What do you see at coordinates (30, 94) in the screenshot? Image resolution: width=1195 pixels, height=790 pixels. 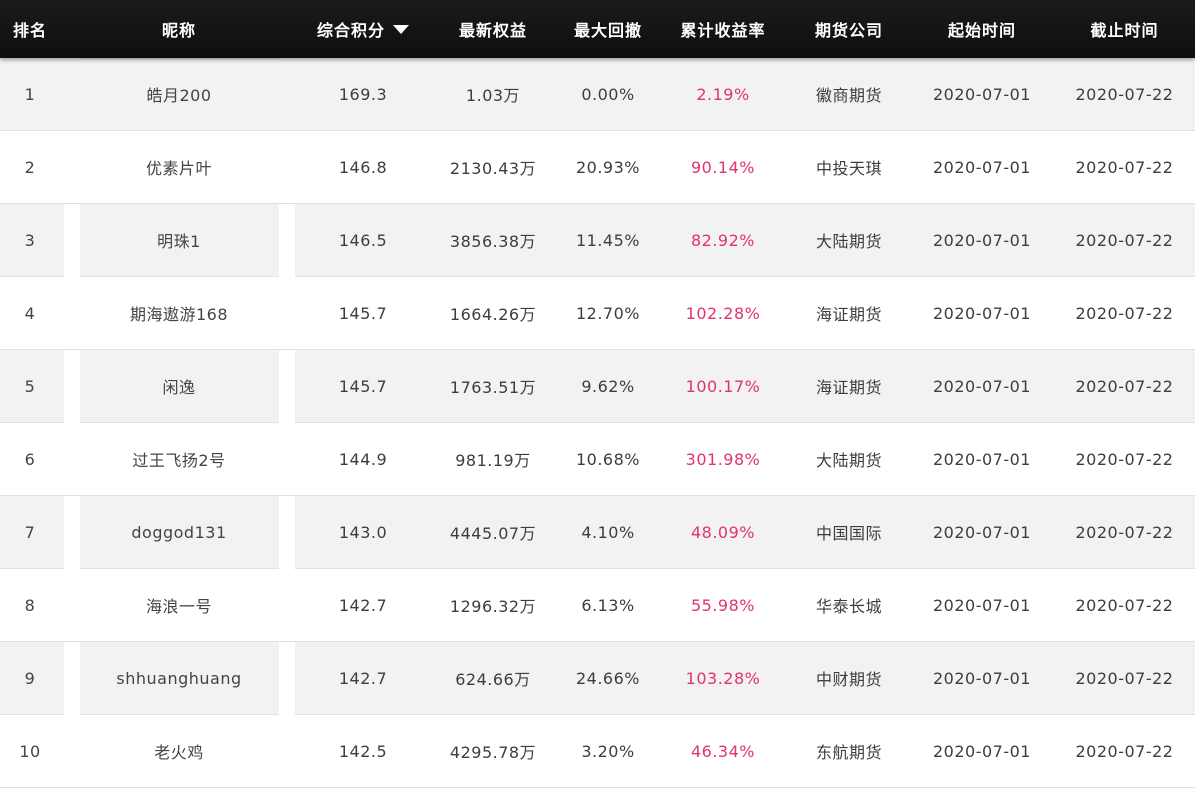 I see `rank-cell: 1` at bounding box center [30, 94].